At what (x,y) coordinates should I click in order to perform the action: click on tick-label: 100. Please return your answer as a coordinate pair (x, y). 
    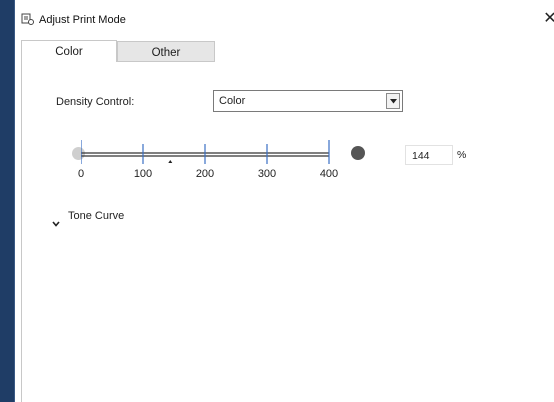
    Looking at the image, I should click on (143, 174).